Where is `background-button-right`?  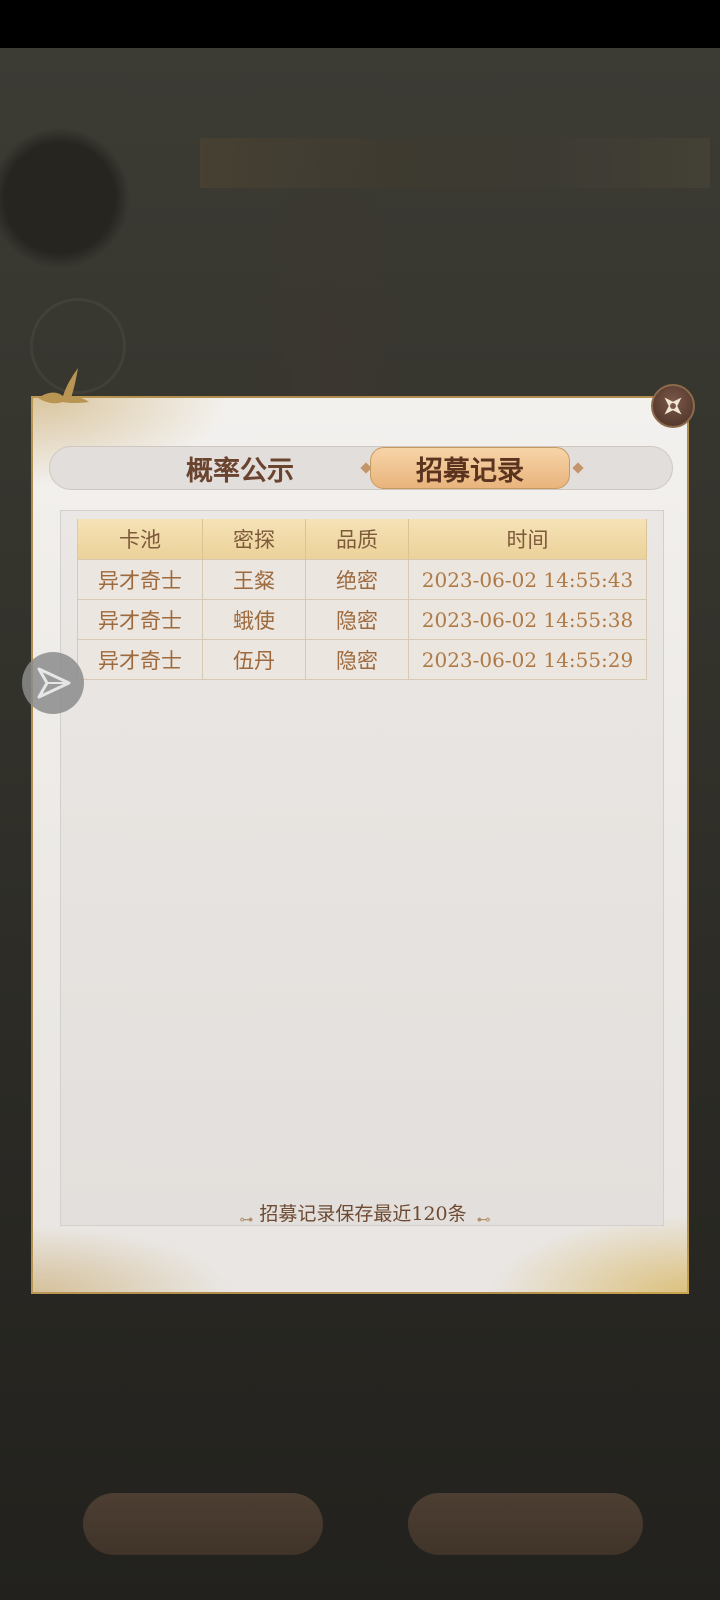
background-button-right is located at coordinates (525, 1524).